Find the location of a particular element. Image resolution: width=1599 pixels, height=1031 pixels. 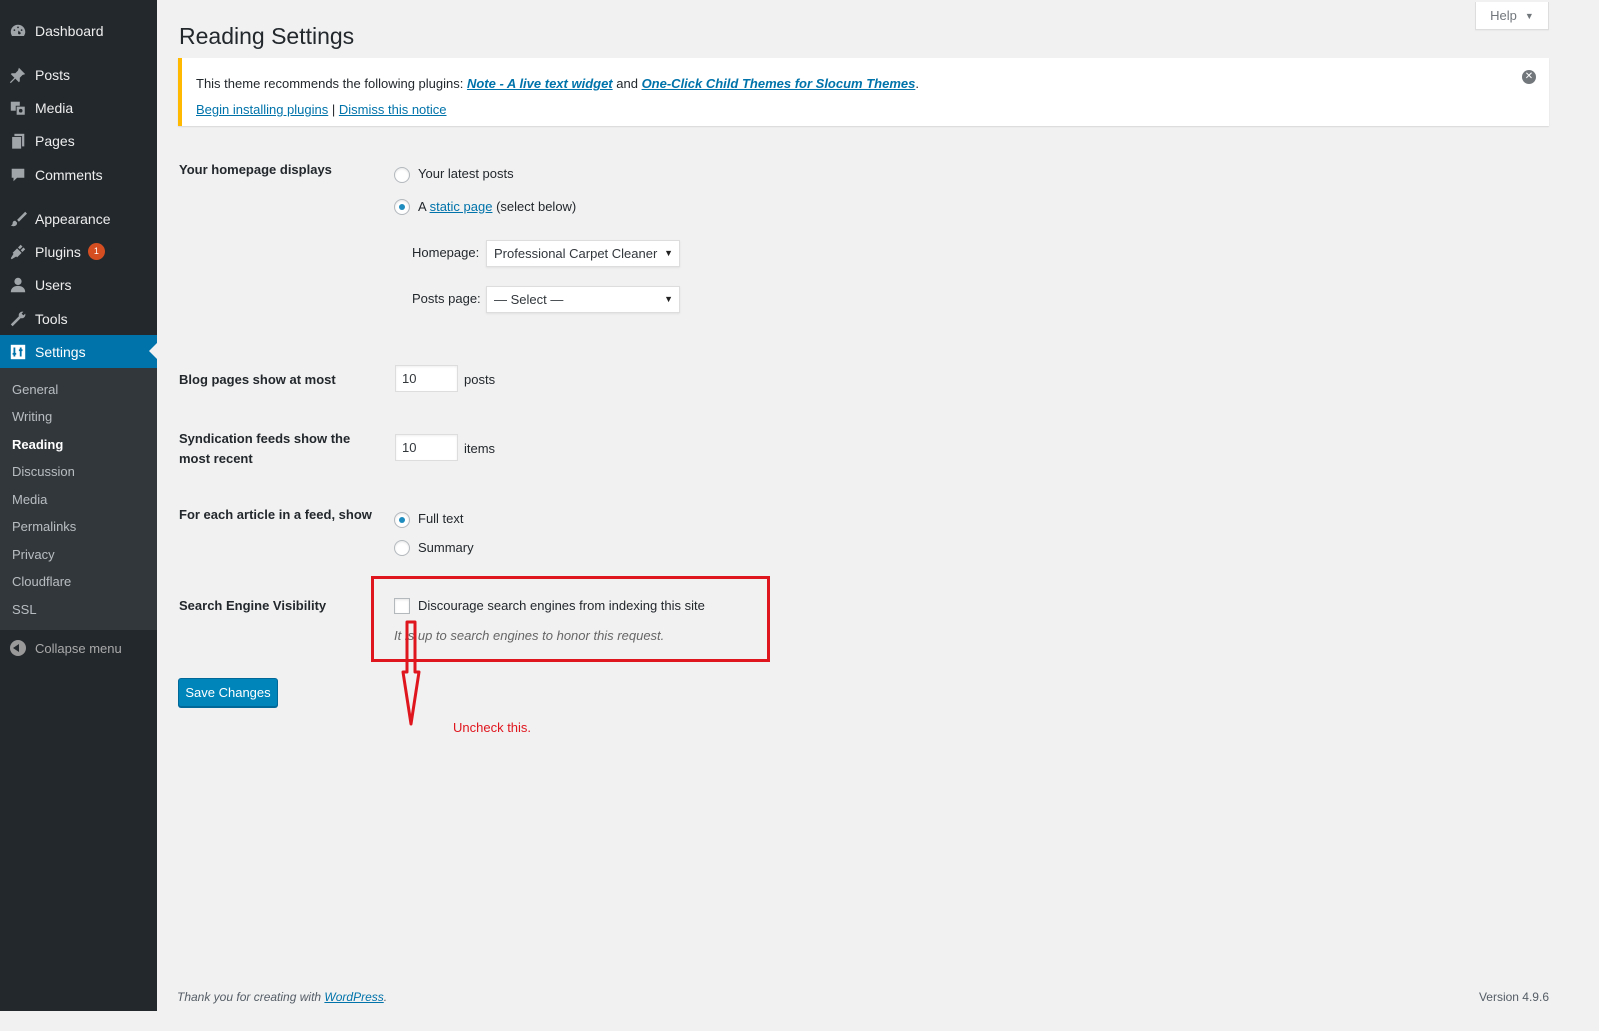

submenu-discussion: Discussion is located at coordinates (43, 471).